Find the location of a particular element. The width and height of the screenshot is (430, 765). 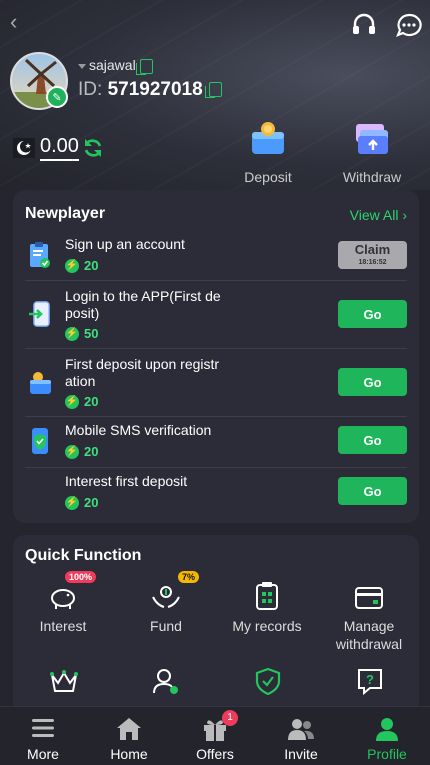

claim-button: Claim 18:16:52 is located at coordinates (372, 255).